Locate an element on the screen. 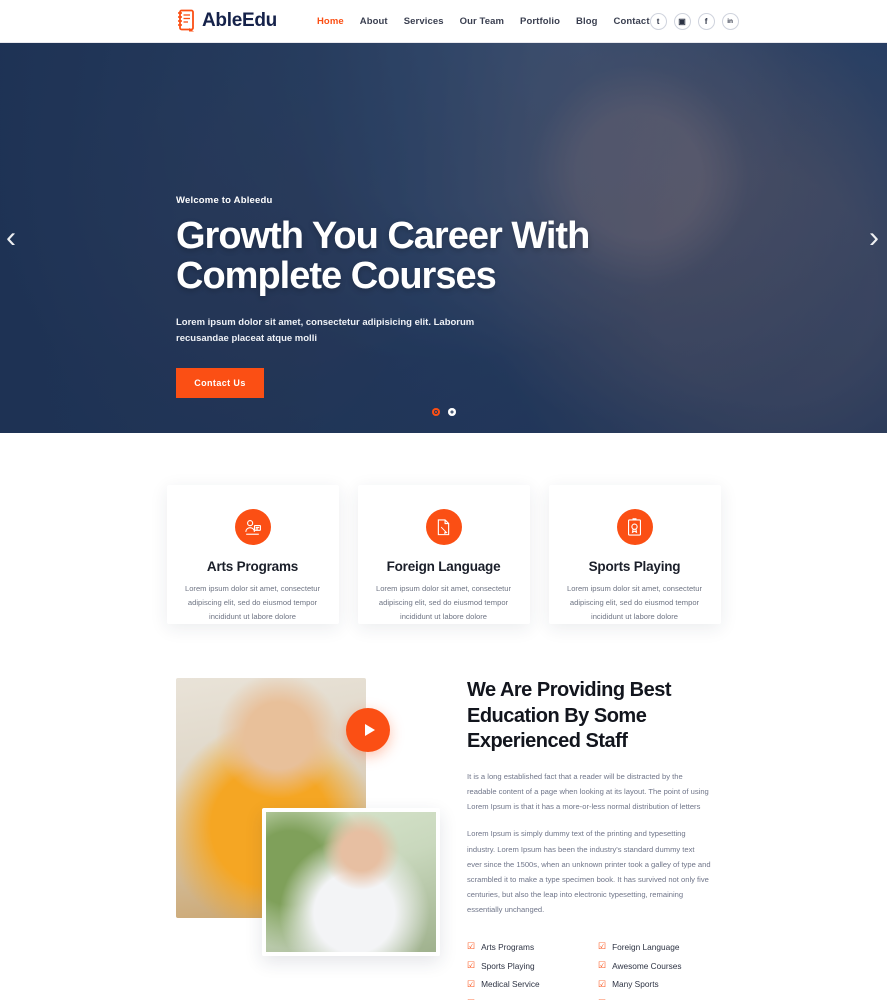 The height and width of the screenshot is (1000, 887). feature-label: Foreign Language is located at coordinates (646, 946).